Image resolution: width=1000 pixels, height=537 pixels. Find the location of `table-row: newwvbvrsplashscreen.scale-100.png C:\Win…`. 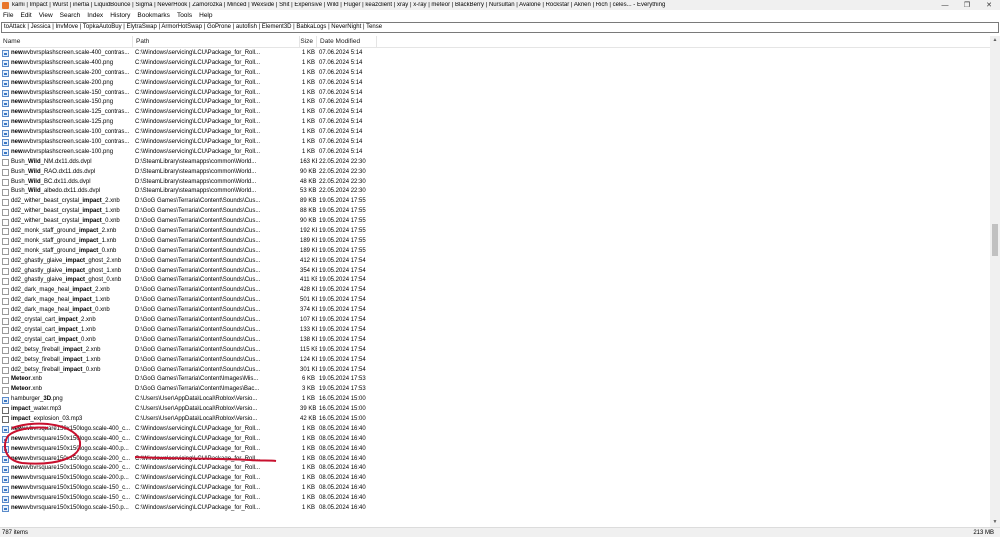

table-row: newwvbvrsplashscreen.scale-100.png C:\Win… is located at coordinates (495, 153).